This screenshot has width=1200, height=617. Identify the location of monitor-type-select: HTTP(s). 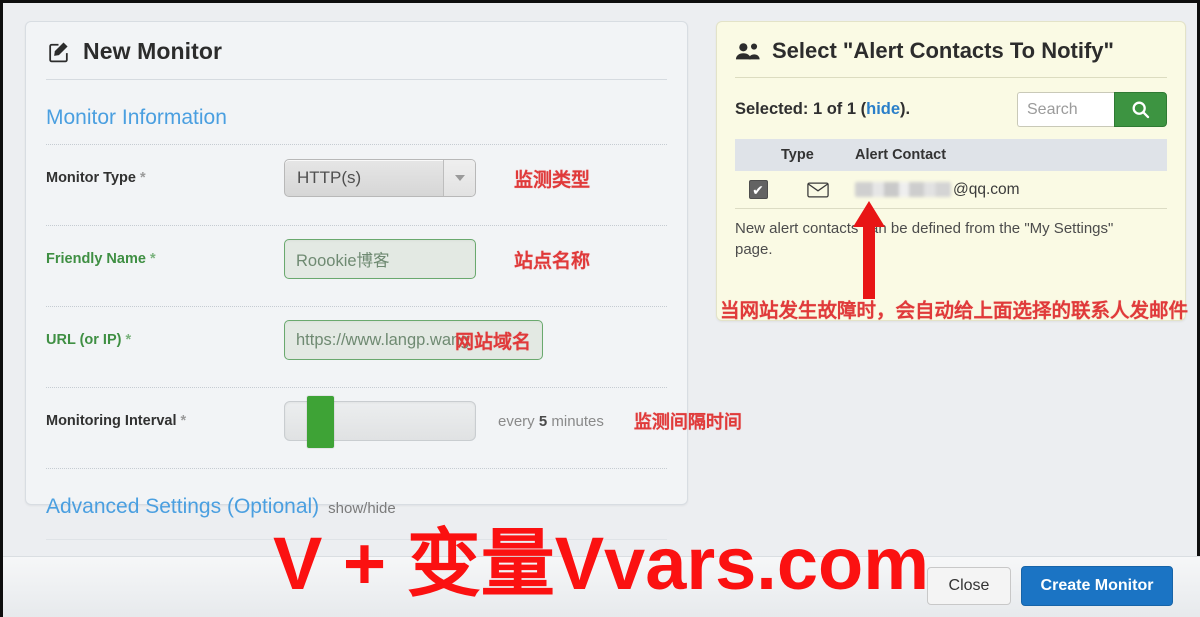
(380, 178).